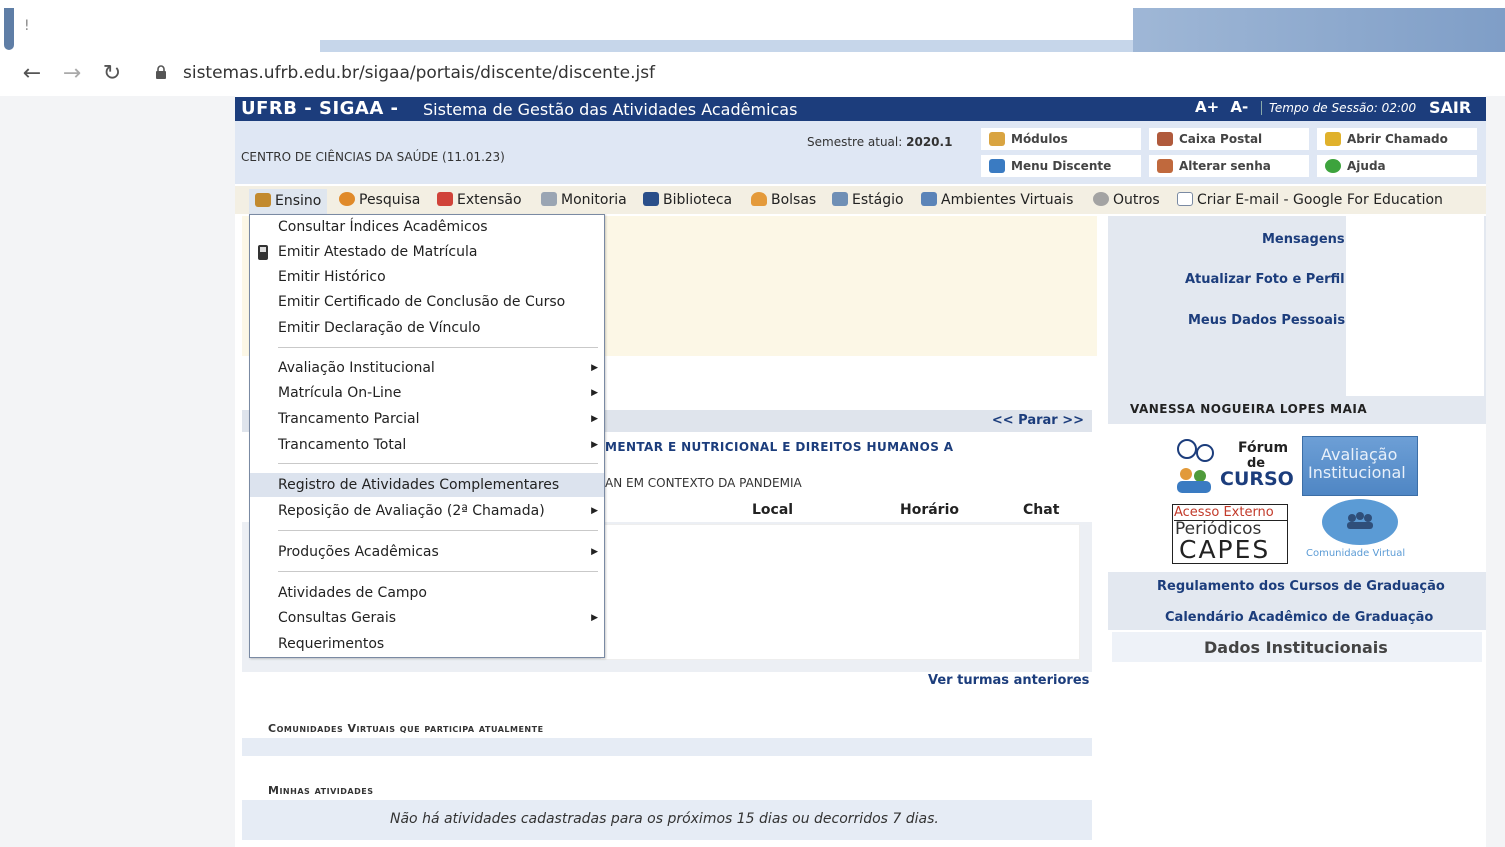 The image size is (1505, 847). What do you see at coordinates (1360, 528) in the screenshot?
I see `comunidade-virtual-tile: Comunidade Virtual` at bounding box center [1360, 528].